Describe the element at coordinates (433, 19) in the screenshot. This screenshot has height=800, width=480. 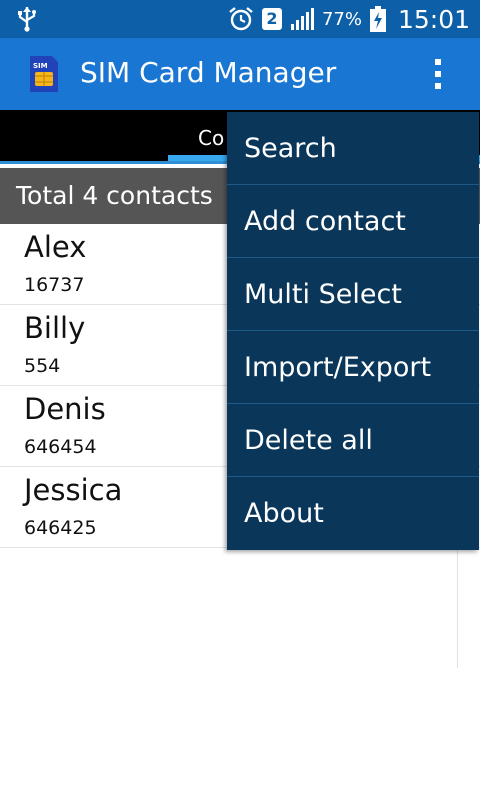
I see `status-time: 15:01` at that location.